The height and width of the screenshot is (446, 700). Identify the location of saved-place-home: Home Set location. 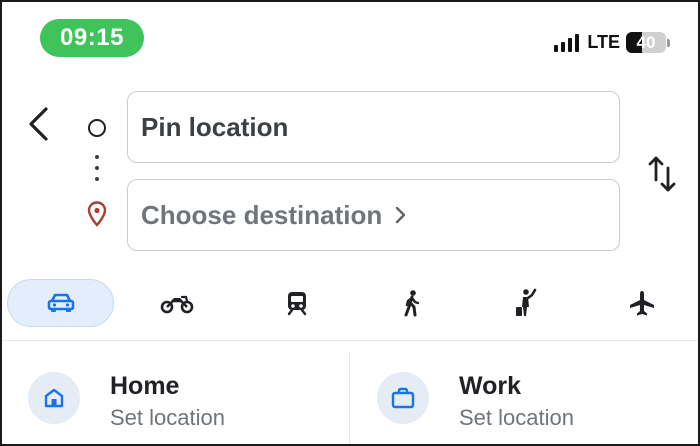
(183, 398).